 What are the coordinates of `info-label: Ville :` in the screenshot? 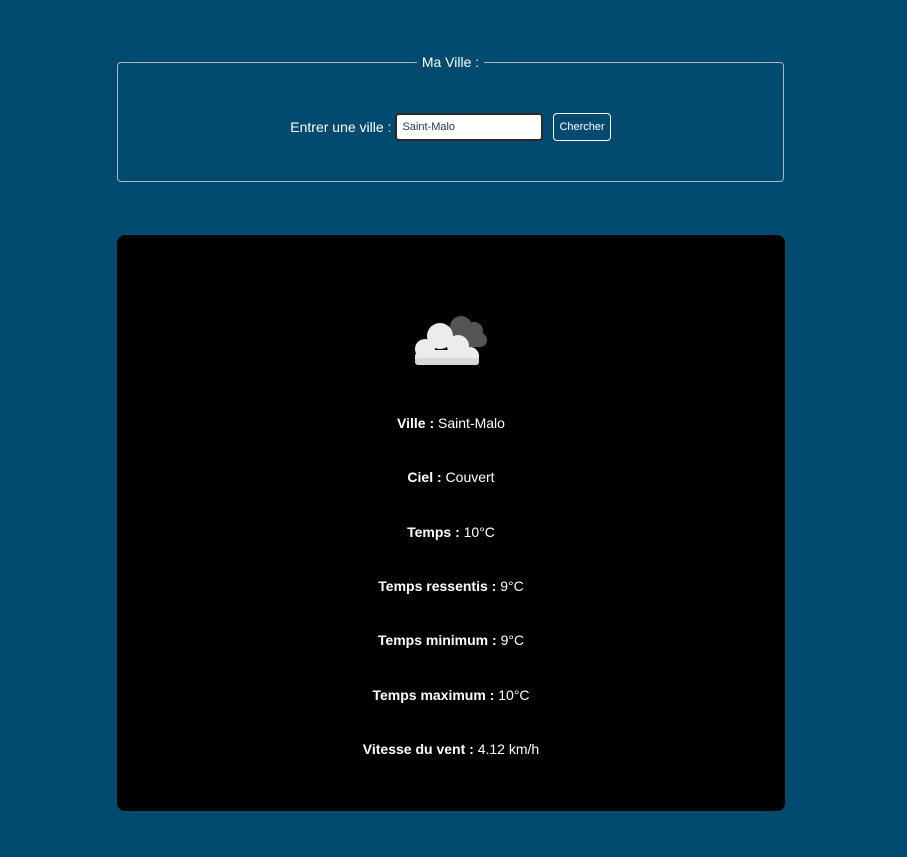 It's located at (416, 423).